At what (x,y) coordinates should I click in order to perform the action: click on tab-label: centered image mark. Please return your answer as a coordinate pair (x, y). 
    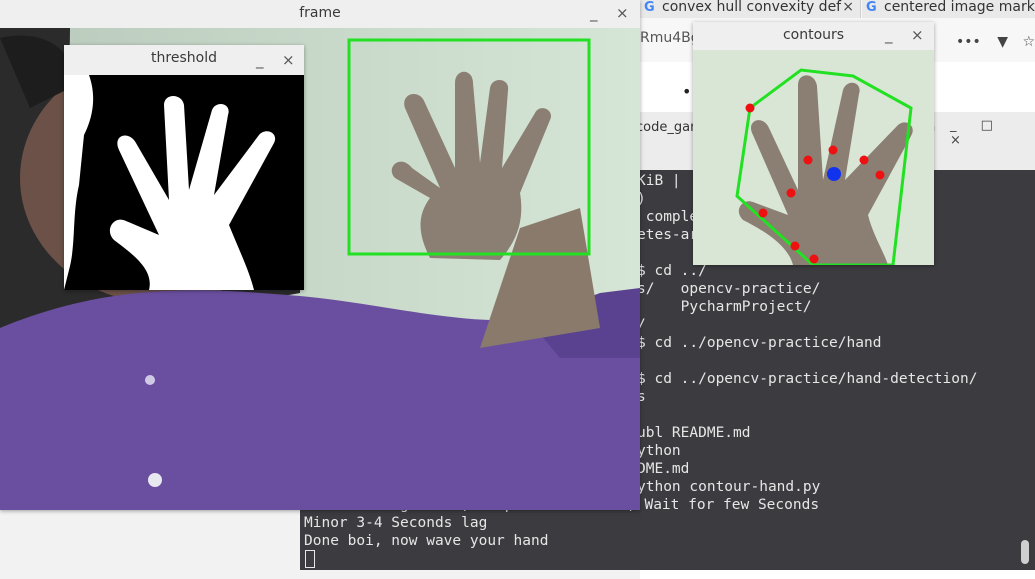
    Looking at the image, I should click on (959, 7).